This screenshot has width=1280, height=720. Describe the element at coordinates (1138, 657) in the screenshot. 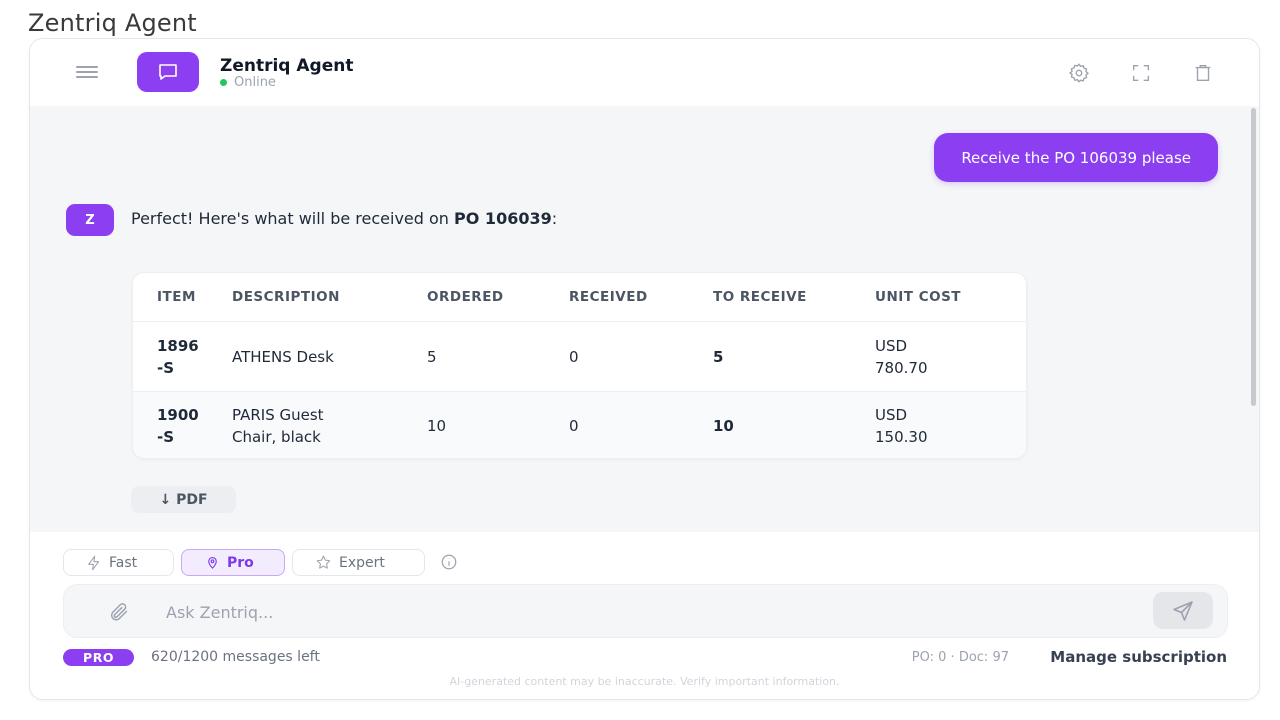

I see `manage-subscription-link: Manage subscription` at that location.